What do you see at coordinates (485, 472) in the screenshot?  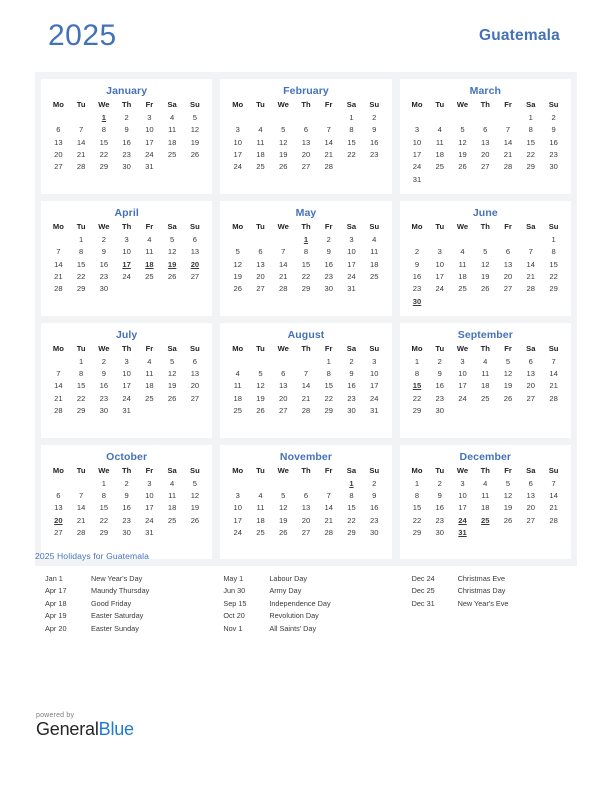 I see `weekday-header-row: Mo Tu We Th Fr Sa Su` at bounding box center [485, 472].